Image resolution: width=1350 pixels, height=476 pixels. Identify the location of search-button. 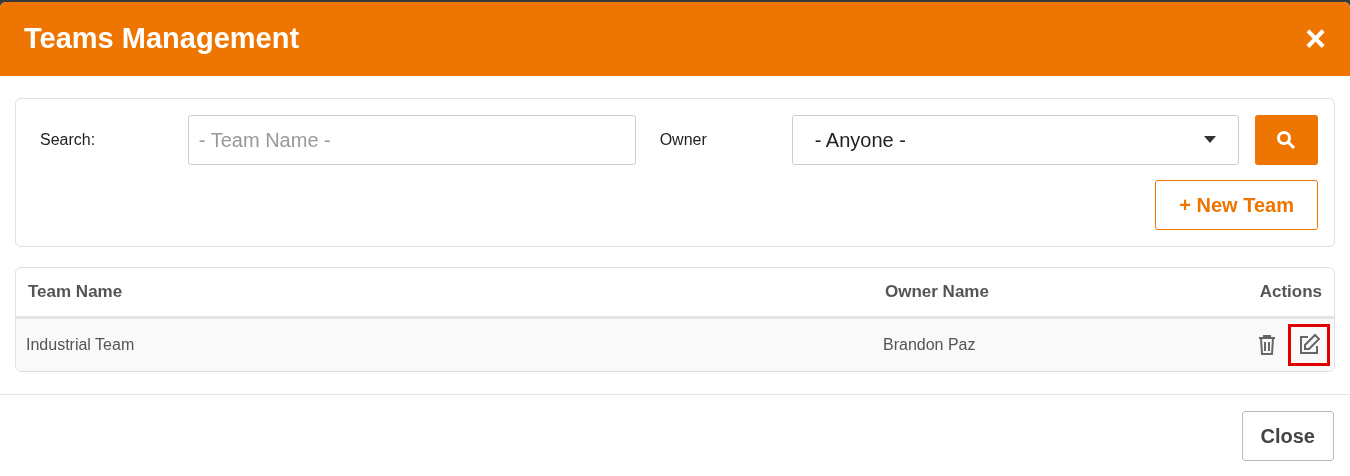
(1286, 140).